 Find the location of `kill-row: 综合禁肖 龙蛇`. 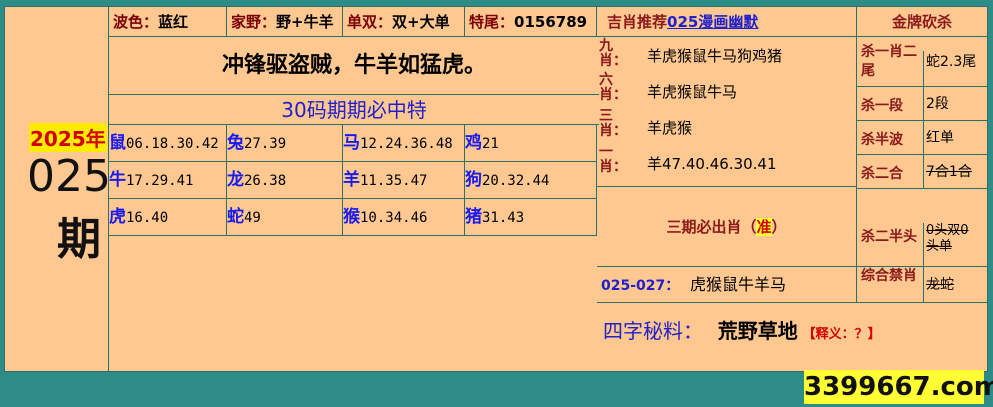

kill-row: 综合禁肖 龙蛇 is located at coordinates (922, 285).